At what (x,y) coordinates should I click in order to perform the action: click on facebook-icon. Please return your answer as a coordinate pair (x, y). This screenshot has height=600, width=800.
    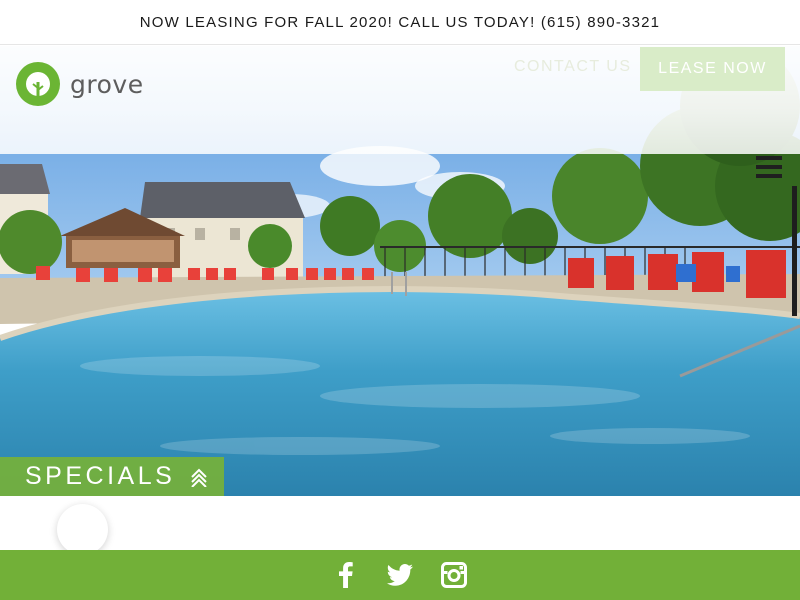
    Looking at the image, I should click on (346, 575).